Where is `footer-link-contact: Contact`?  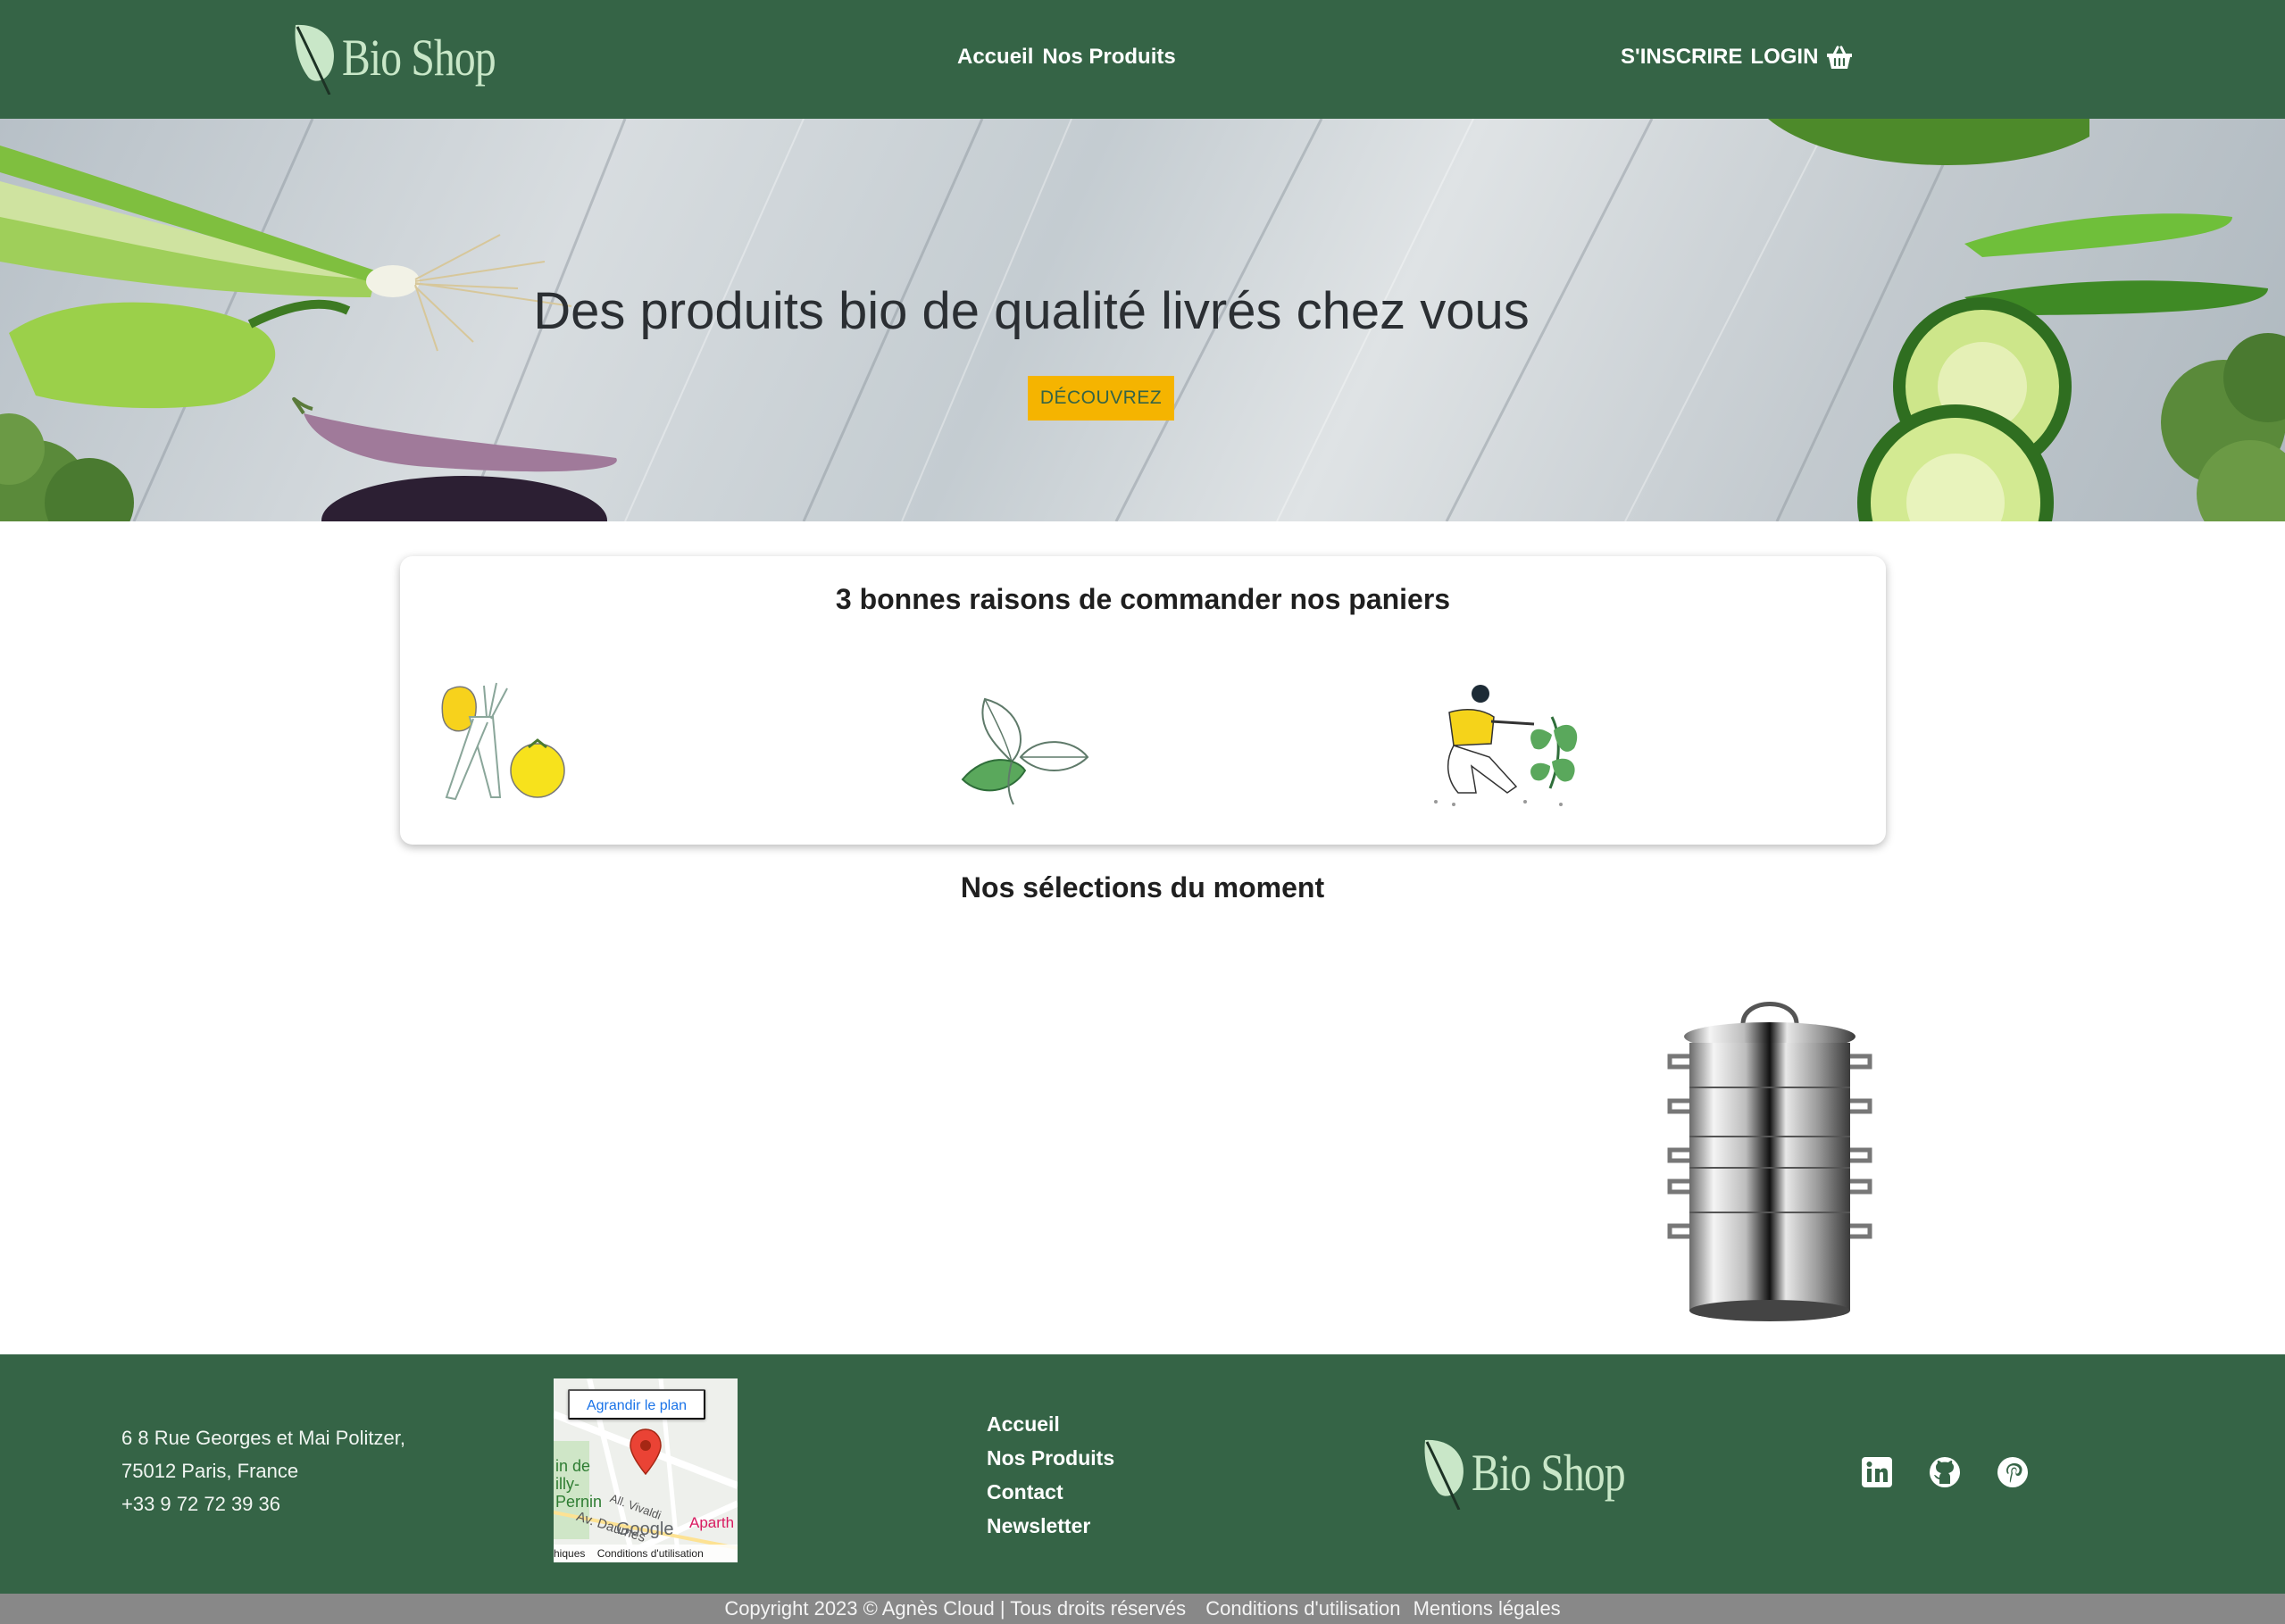 footer-link-contact: Contact is located at coordinates (1050, 1492).